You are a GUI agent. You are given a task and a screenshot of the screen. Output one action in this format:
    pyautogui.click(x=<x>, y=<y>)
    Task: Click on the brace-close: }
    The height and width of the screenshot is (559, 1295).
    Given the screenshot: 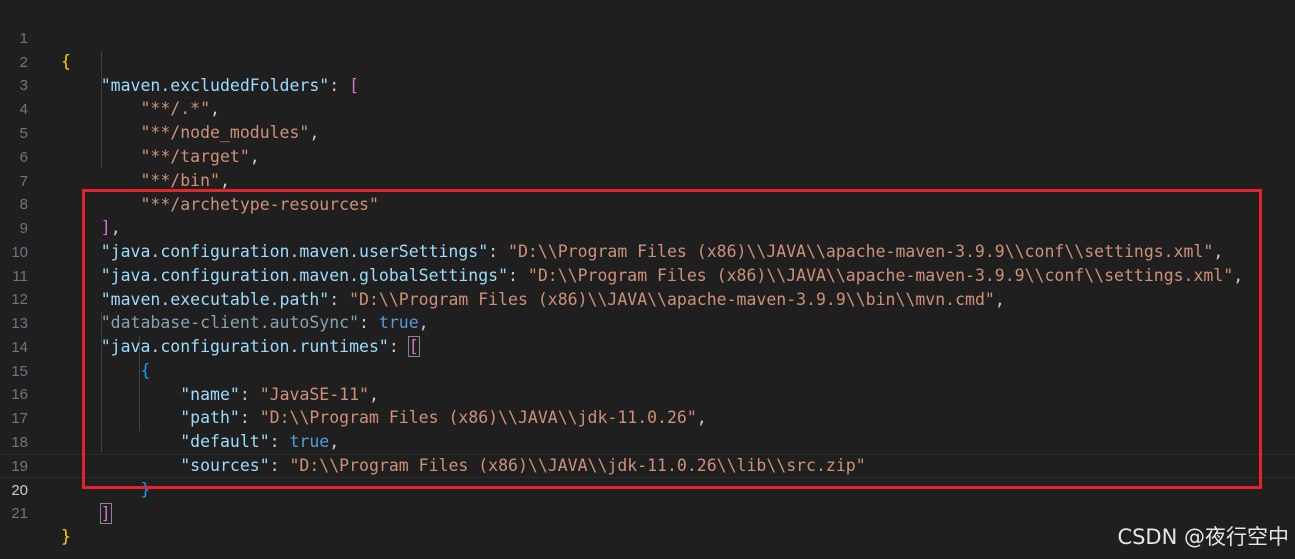 What is the action you would take?
    pyautogui.click(x=66, y=537)
    